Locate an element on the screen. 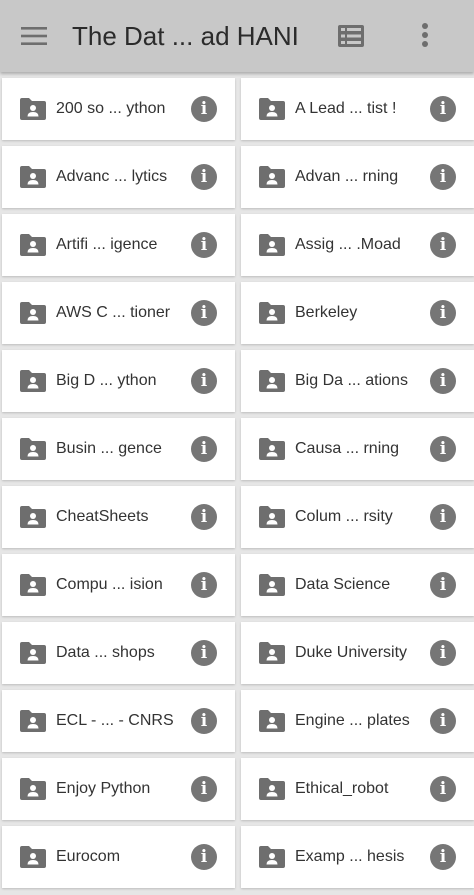 The height and width of the screenshot is (895, 474). folder-card: Causa ... rning i is located at coordinates (357, 449).